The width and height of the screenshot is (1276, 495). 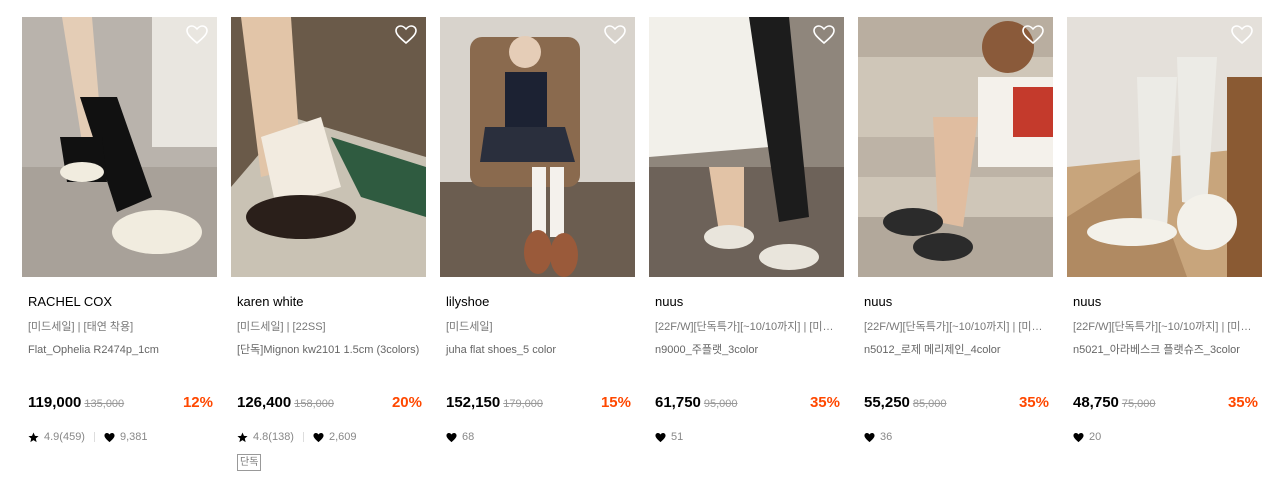 I want to click on likes-count: 9,381, so click(x=133, y=437).